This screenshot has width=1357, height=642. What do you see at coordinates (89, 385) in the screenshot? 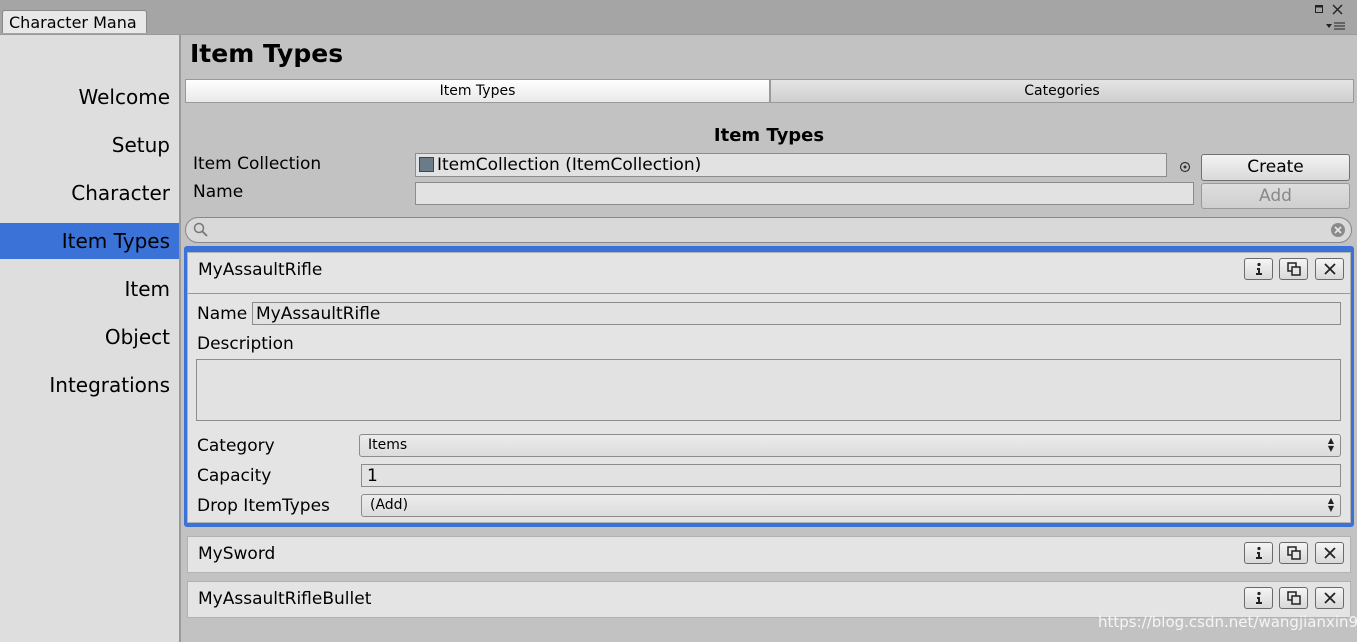
I see `sidebar-item-integrations: Integrations` at bounding box center [89, 385].